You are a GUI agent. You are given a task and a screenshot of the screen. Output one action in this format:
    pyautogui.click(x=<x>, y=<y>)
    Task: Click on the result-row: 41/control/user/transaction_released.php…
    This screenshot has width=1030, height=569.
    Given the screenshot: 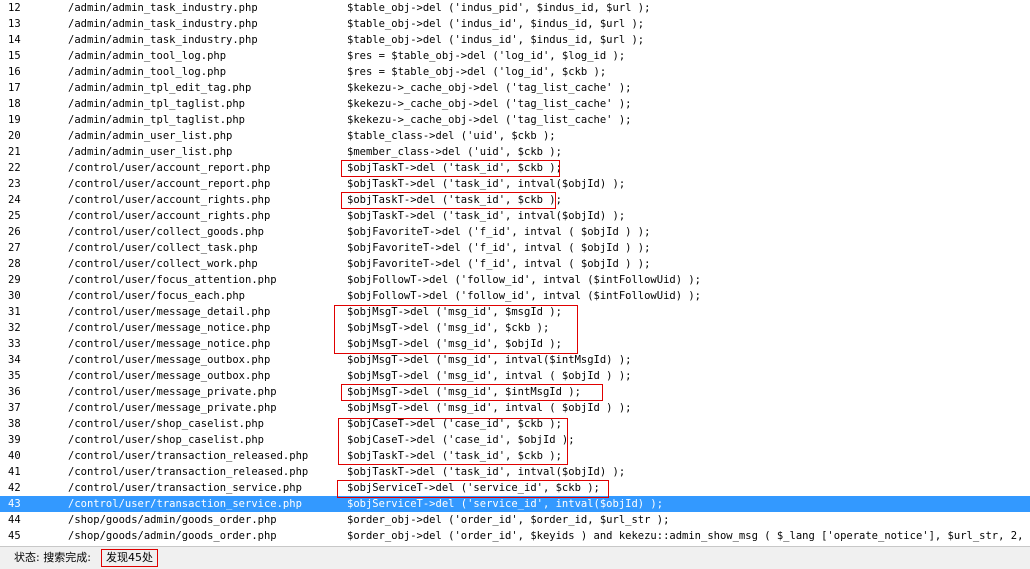 What is the action you would take?
    pyautogui.click(x=515, y=472)
    